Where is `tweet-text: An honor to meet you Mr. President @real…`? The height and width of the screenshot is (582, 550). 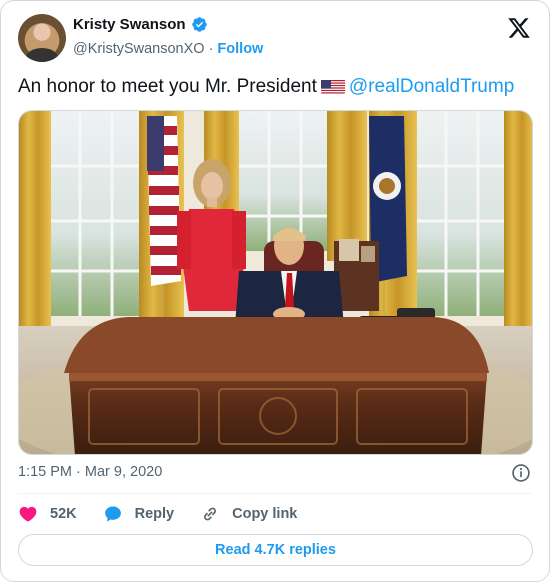 tweet-text: An honor to meet you Mr. President @real… is located at coordinates (266, 87).